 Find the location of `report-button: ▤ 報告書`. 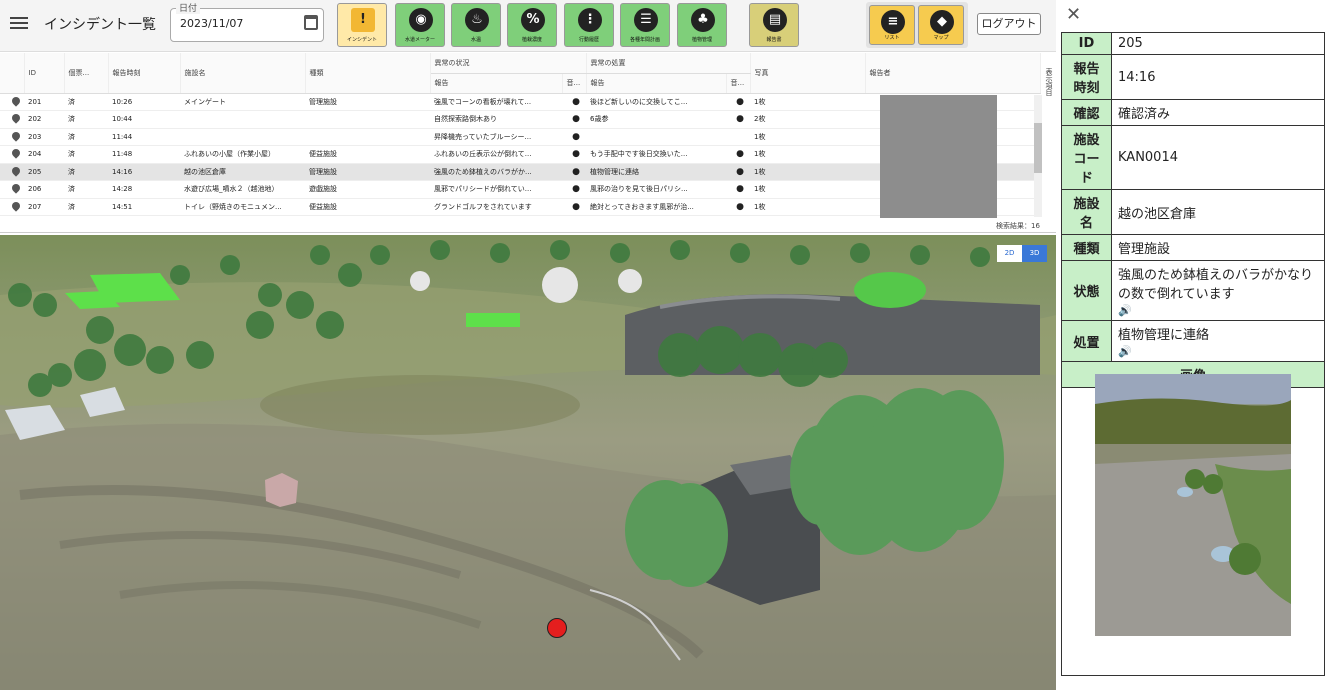

report-button: ▤ 報告書 is located at coordinates (774, 25).